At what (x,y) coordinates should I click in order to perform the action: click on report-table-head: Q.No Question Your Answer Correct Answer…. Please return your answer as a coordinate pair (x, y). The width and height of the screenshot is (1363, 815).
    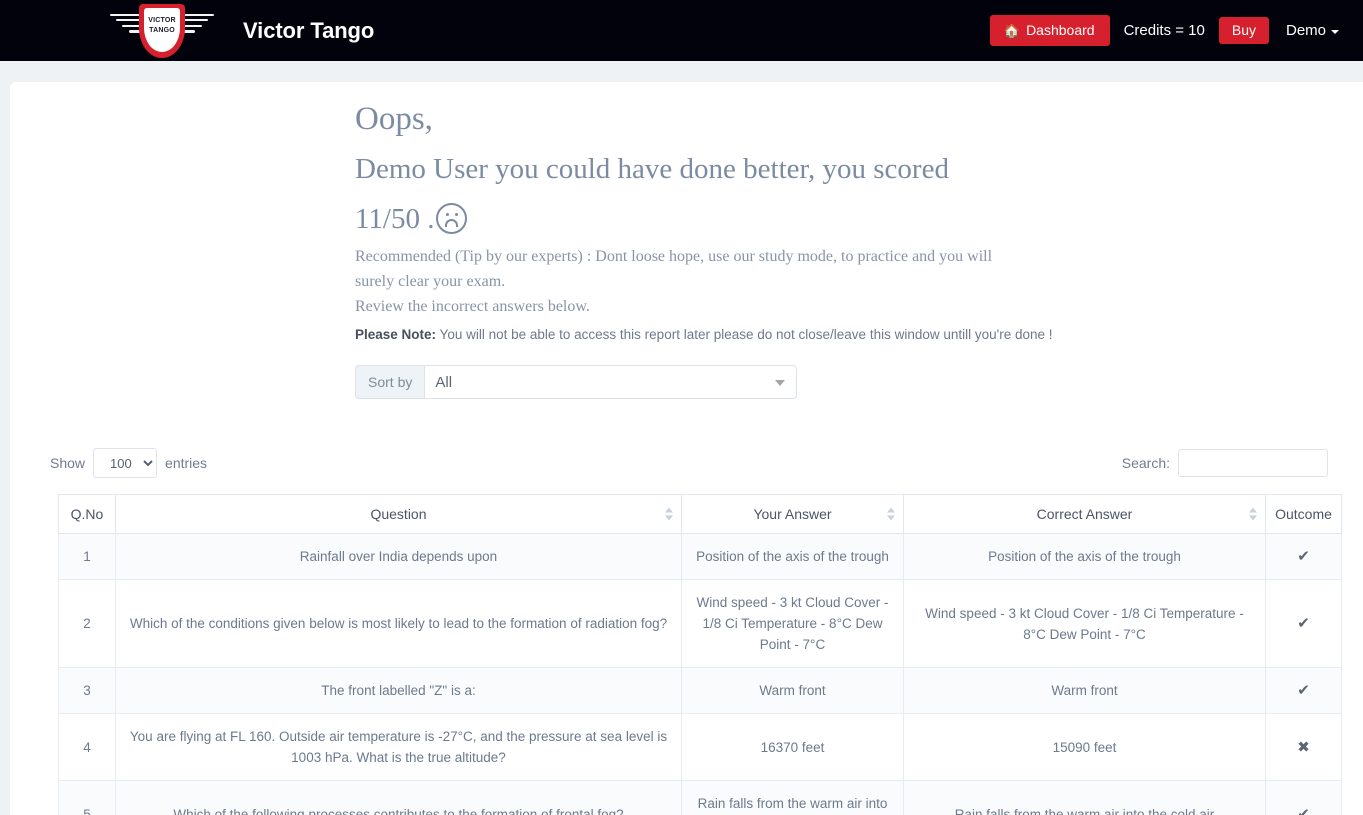
    Looking at the image, I should click on (700, 514).